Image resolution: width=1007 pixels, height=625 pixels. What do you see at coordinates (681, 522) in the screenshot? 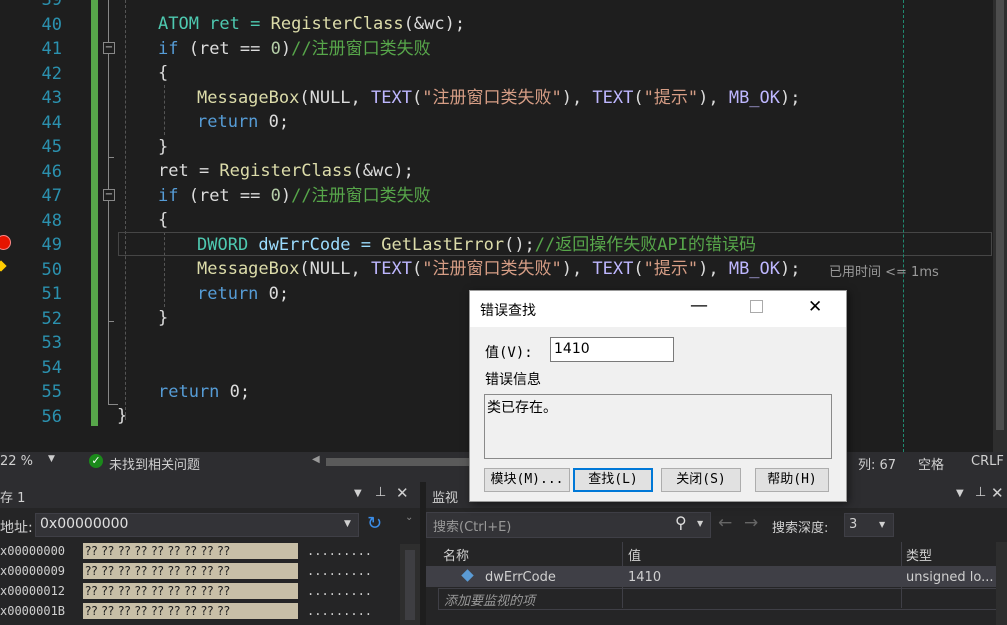
I see `search-icon: ⚲` at bounding box center [681, 522].